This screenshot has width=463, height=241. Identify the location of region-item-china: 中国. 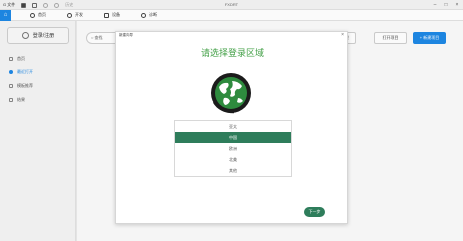
(233, 137).